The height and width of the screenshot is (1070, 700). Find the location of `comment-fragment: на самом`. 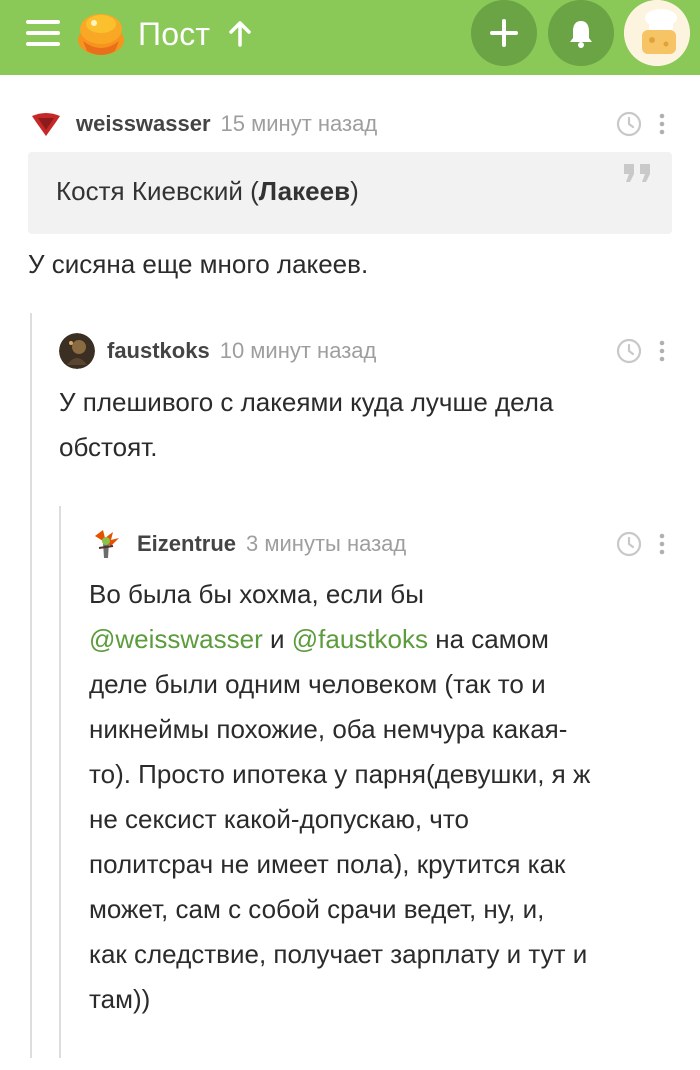

comment-fragment: на самом is located at coordinates (488, 639).